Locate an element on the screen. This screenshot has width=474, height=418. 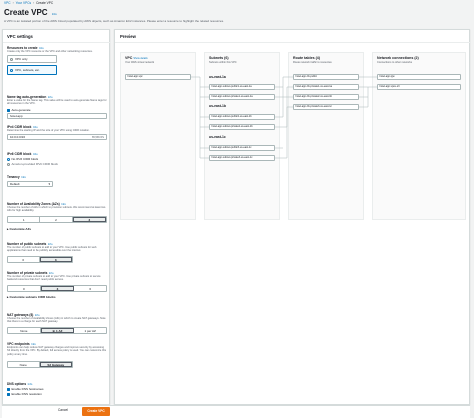
endpoints-segmented-control: None S3 Gateway is located at coordinates (40, 364).